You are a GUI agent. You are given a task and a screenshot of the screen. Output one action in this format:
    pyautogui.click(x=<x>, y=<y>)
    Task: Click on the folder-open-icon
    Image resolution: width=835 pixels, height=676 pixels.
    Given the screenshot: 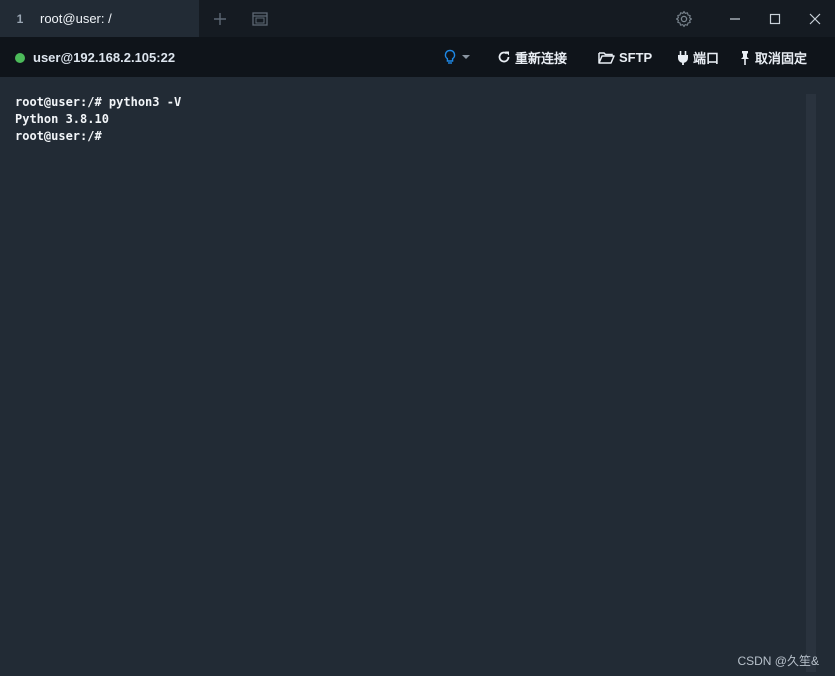 What is the action you would take?
    pyautogui.click(x=606, y=57)
    